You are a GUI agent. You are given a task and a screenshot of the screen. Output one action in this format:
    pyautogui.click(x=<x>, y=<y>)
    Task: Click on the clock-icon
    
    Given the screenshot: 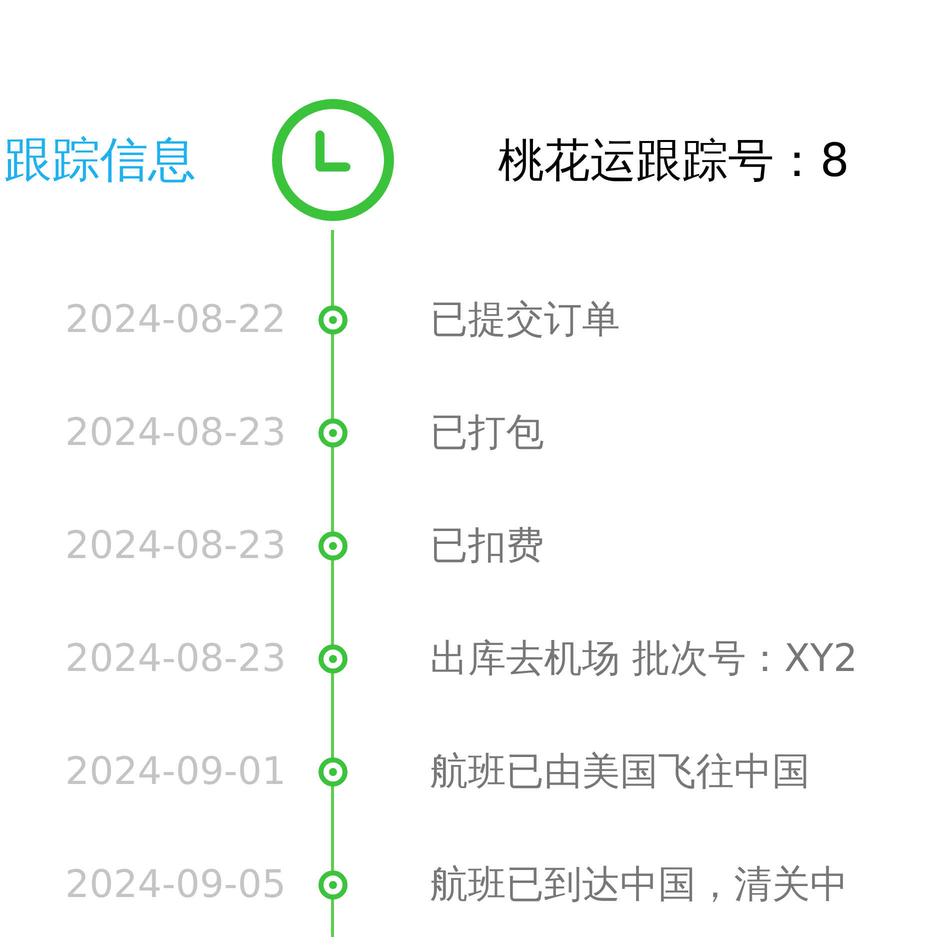 What is the action you would take?
    pyautogui.click(x=333, y=160)
    